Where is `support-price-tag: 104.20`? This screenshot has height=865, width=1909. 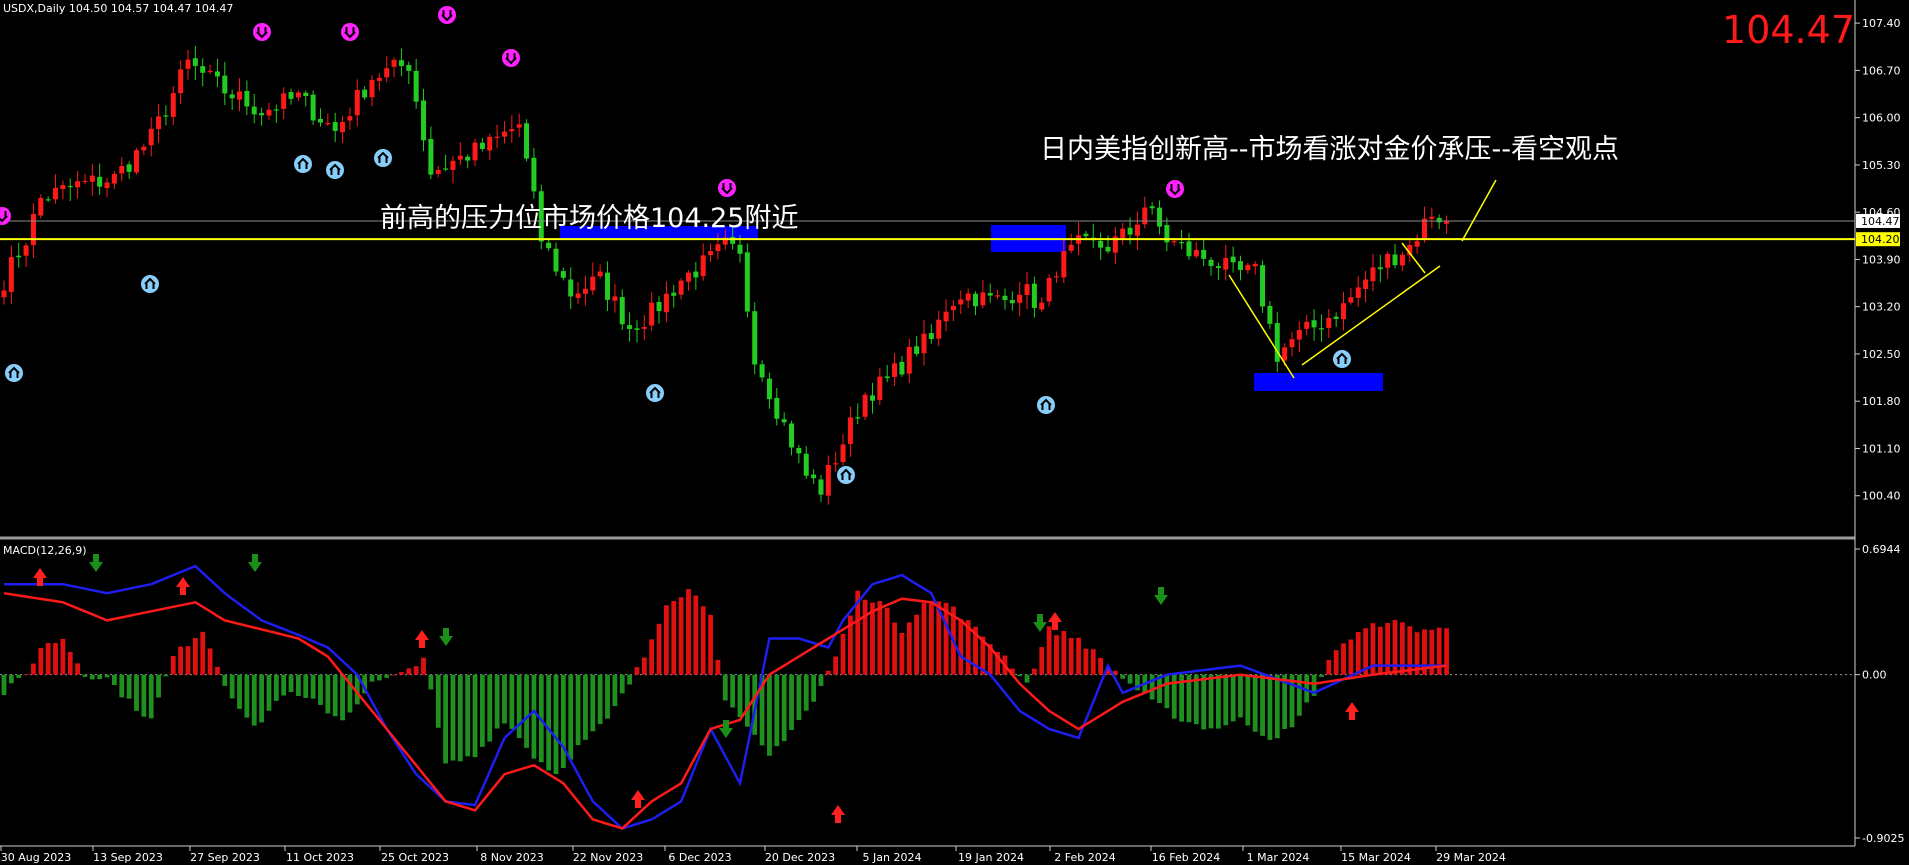
support-price-tag: 104.20 is located at coordinates (1878, 239).